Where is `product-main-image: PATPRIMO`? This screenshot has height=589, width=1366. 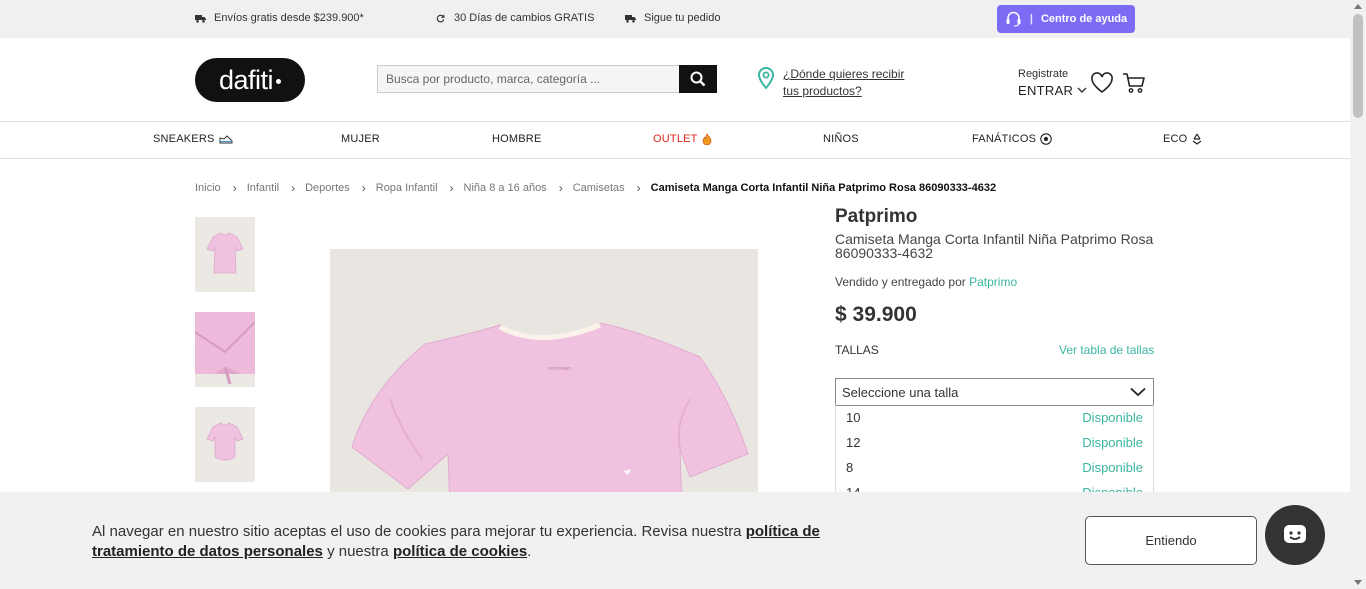
product-main-image: PATPRIMO is located at coordinates (544, 379).